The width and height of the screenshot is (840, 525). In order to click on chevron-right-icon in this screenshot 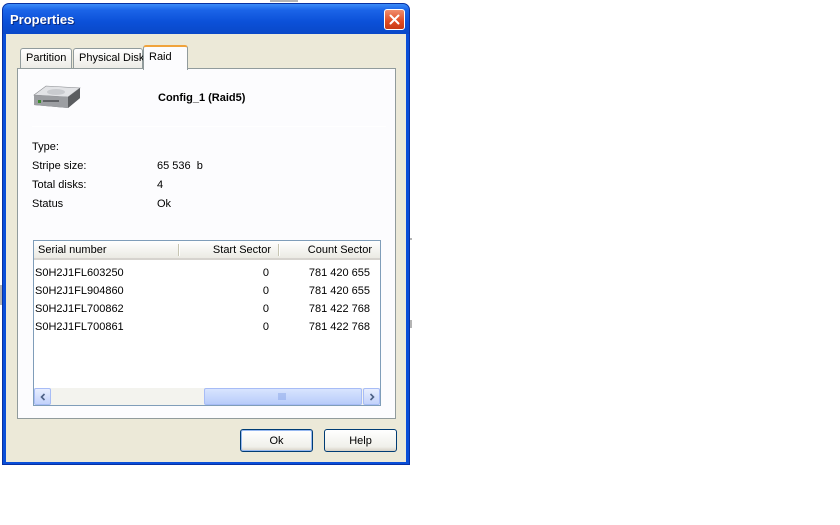, I will do `click(372, 396)`.